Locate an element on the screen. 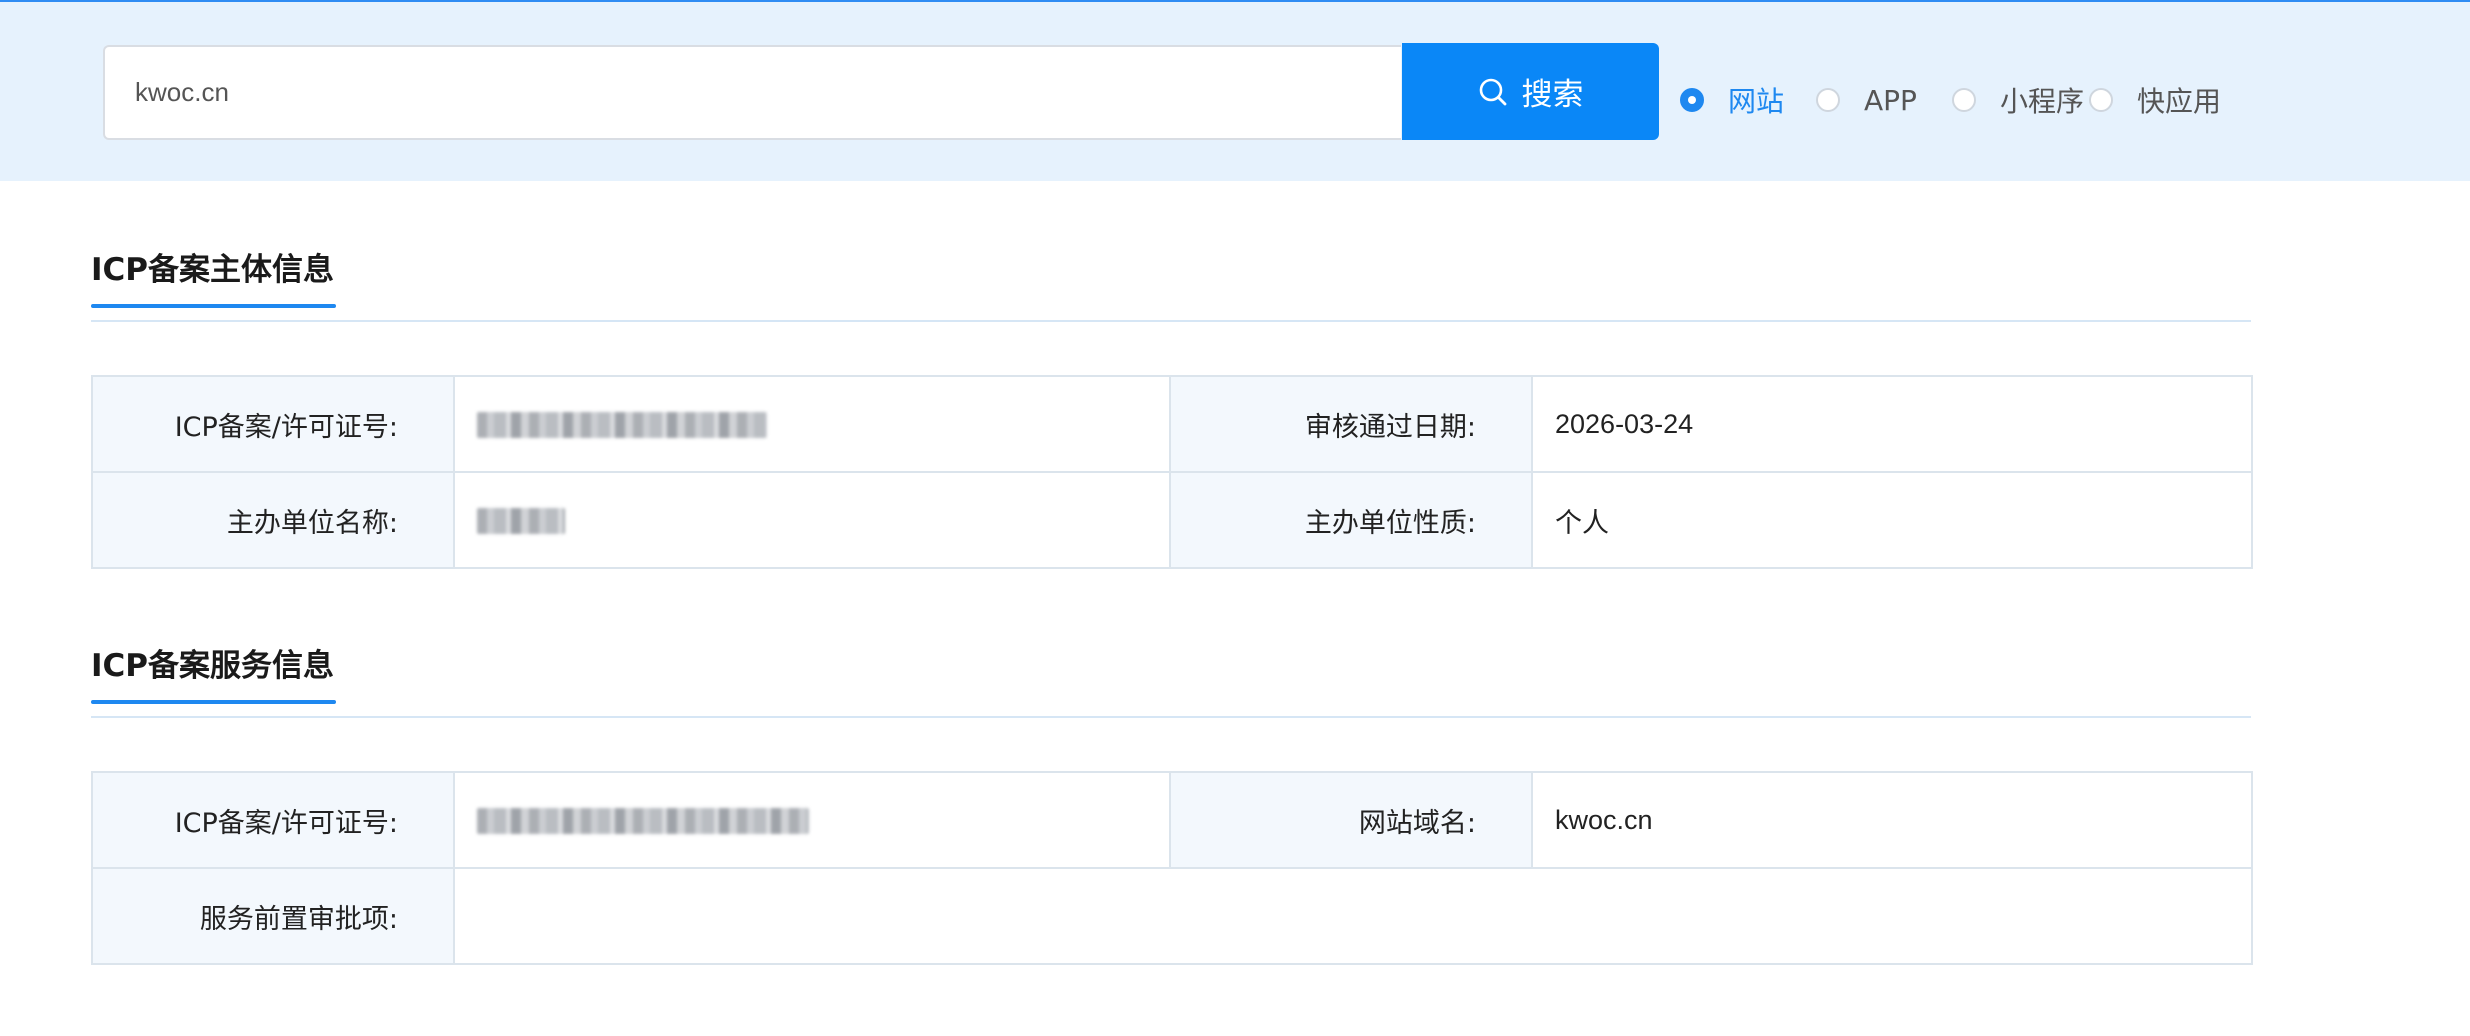 The width and height of the screenshot is (2470, 1036). redacted-service-license-number is located at coordinates (643, 821).